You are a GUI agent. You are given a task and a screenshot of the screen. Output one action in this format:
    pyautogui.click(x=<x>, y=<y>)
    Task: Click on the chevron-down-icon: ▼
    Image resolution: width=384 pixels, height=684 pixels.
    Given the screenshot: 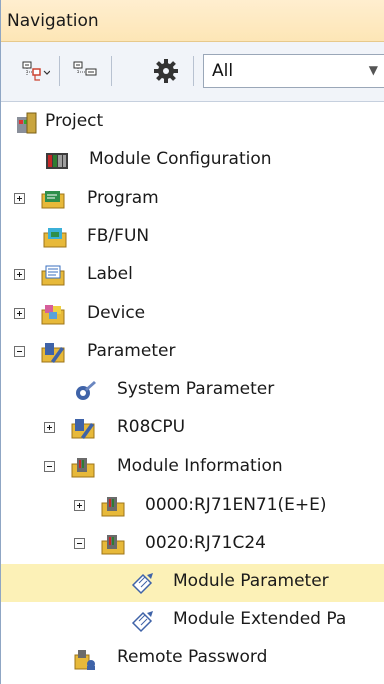 What is the action you would take?
    pyautogui.click(x=373, y=70)
    